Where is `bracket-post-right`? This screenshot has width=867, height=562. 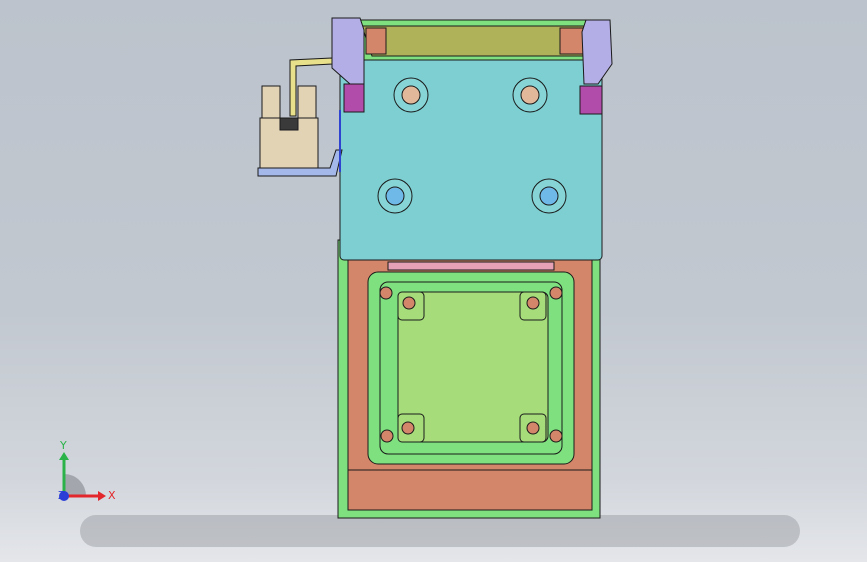 bracket-post-right is located at coordinates (307, 103).